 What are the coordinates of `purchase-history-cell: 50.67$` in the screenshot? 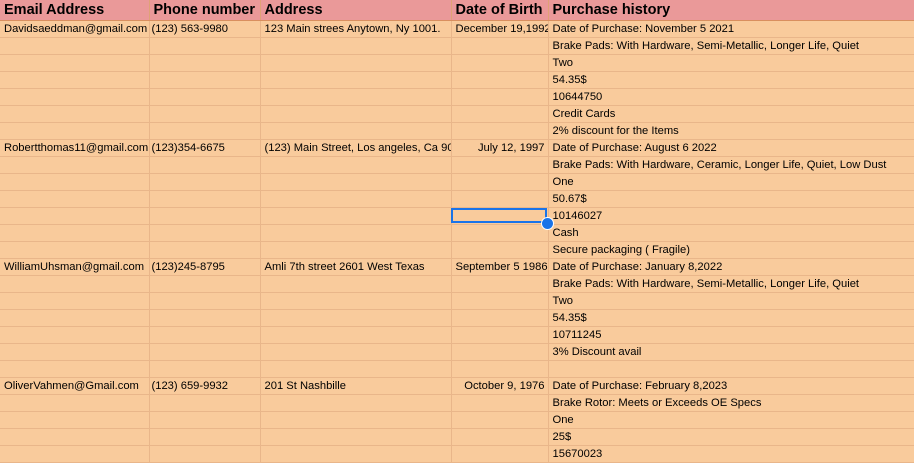 It's located at (731, 199).